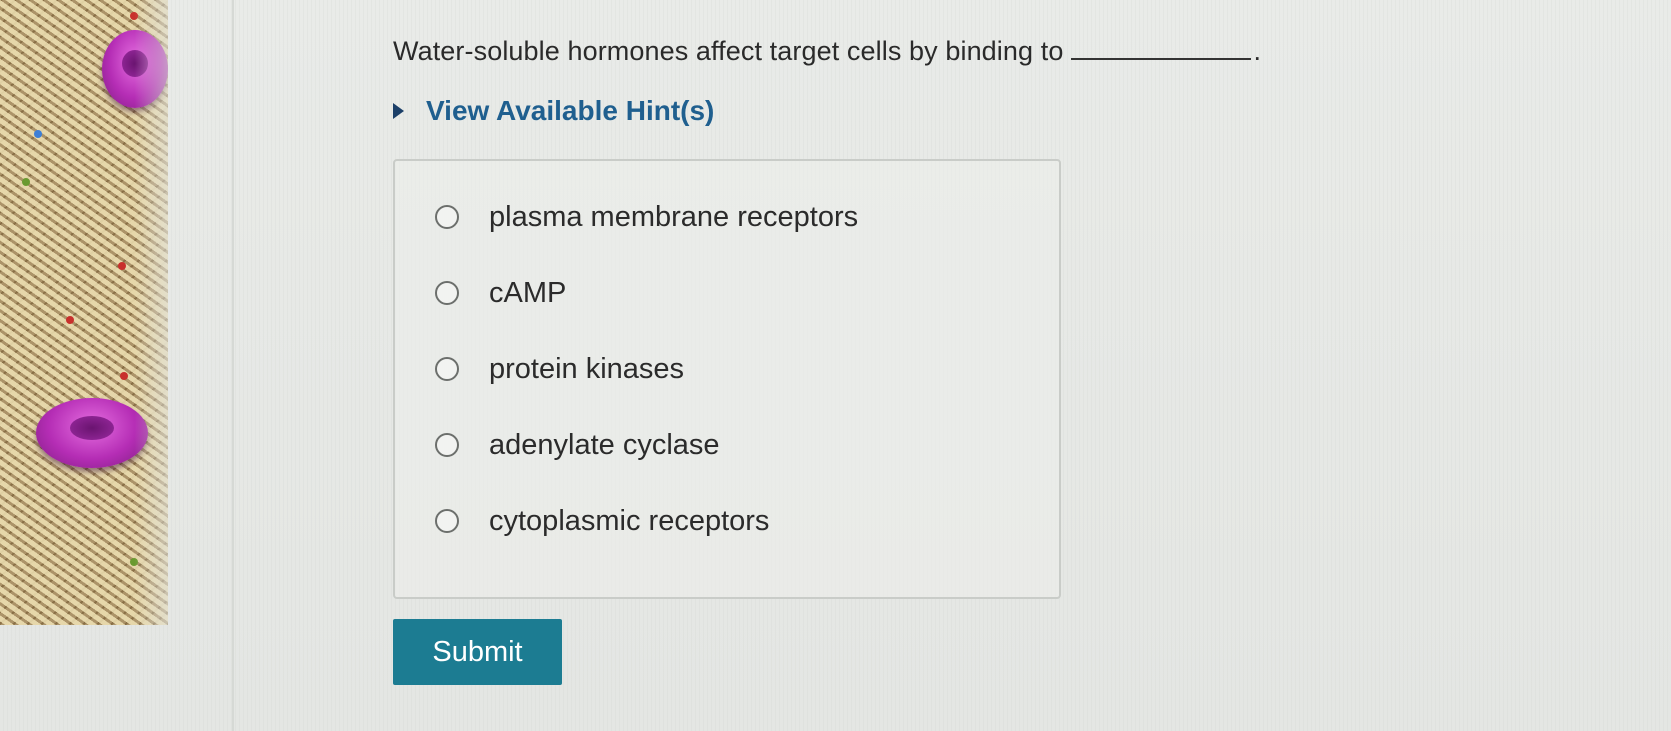 This screenshot has height=731, width=1671. I want to click on answer-blank, so click(1161, 49).